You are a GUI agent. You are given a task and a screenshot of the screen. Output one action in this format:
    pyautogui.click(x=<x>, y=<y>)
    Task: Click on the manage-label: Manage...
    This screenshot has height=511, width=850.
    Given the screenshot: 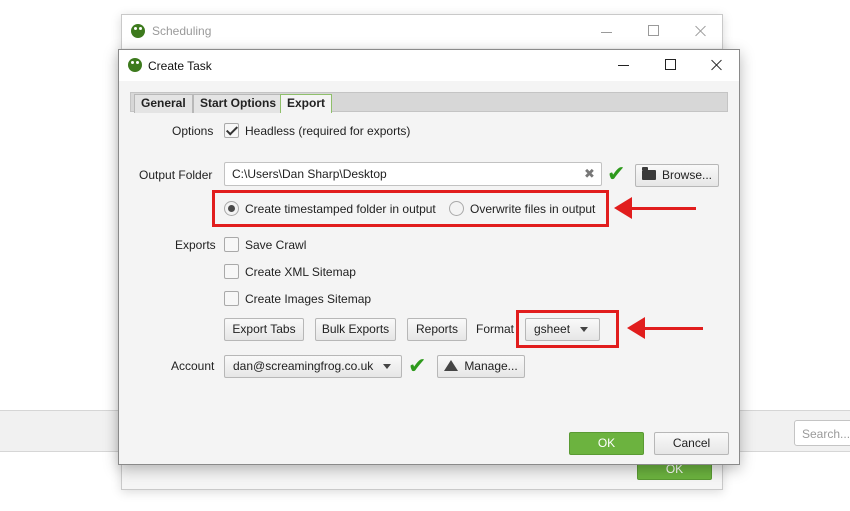 What is the action you would take?
    pyautogui.click(x=491, y=366)
    